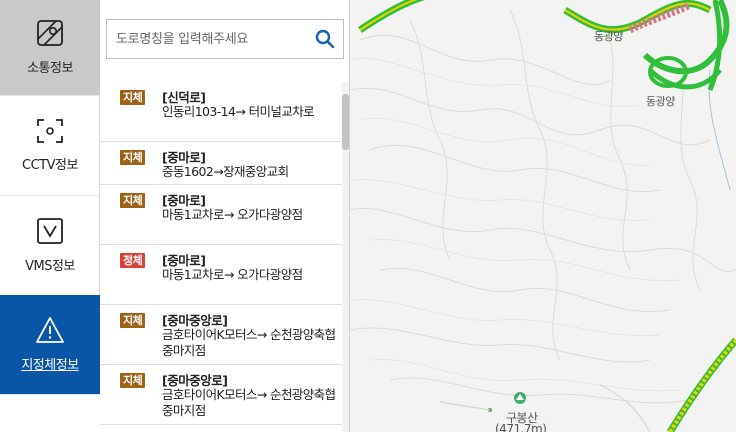  Describe the element at coordinates (50, 33) in the screenshot. I see `traffic-map-icon` at that location.